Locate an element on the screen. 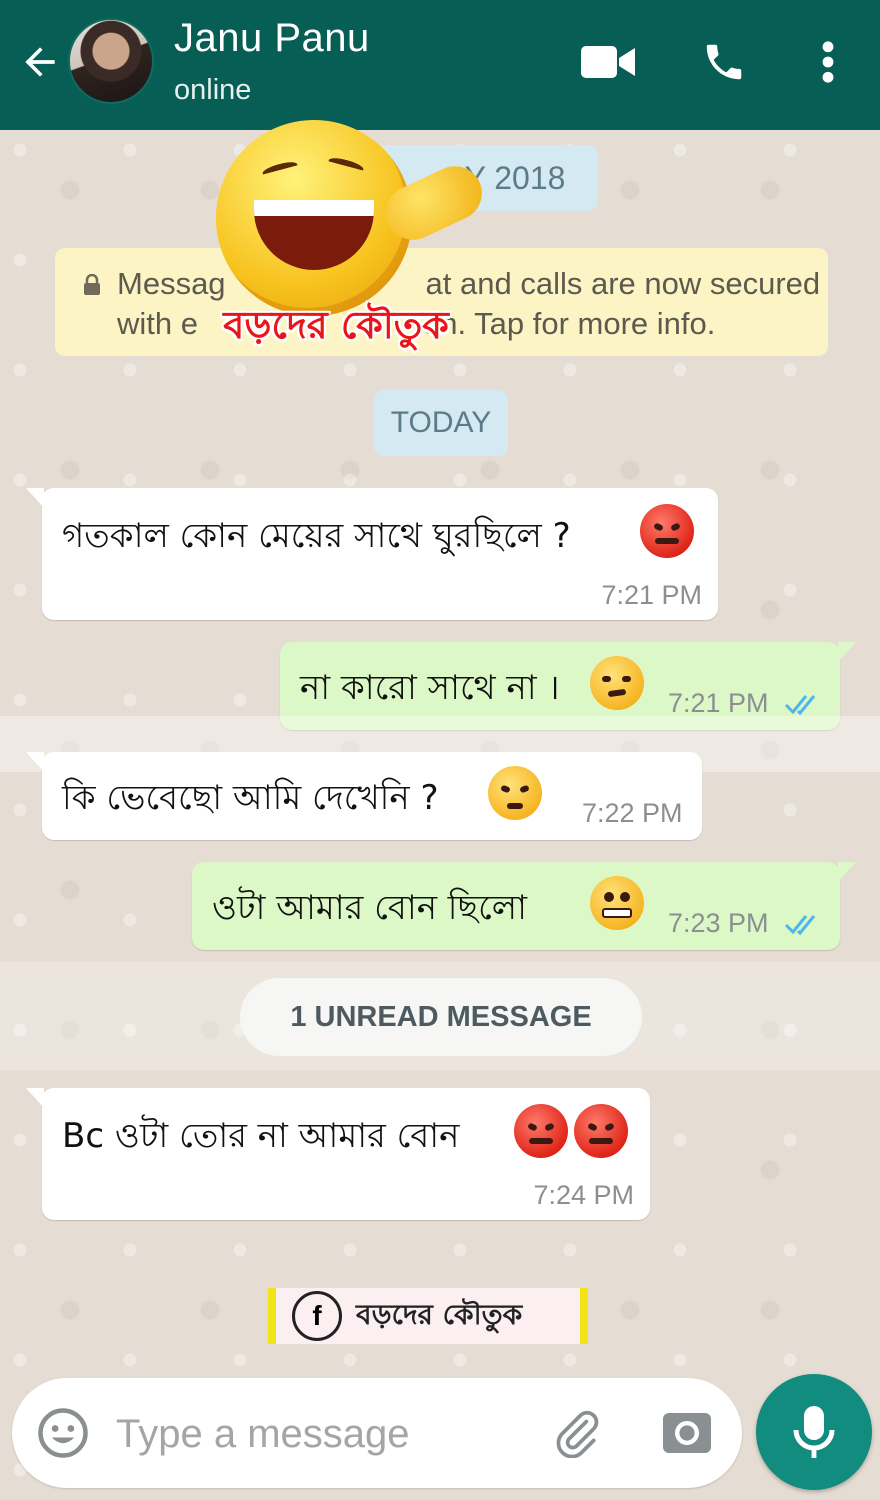 This screenshot has width=880, height=1500. message-outgoing: ওটা আমার বোন ছিলো 7:23 PM is located at coordinates (524, 906).